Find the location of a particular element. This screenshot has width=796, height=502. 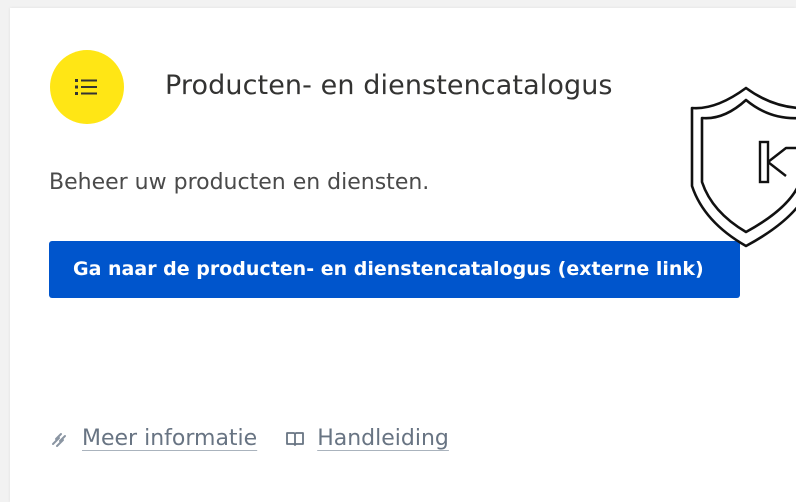

footer-links: Meer informatie Handleiding is located at coordinates (249, 438).